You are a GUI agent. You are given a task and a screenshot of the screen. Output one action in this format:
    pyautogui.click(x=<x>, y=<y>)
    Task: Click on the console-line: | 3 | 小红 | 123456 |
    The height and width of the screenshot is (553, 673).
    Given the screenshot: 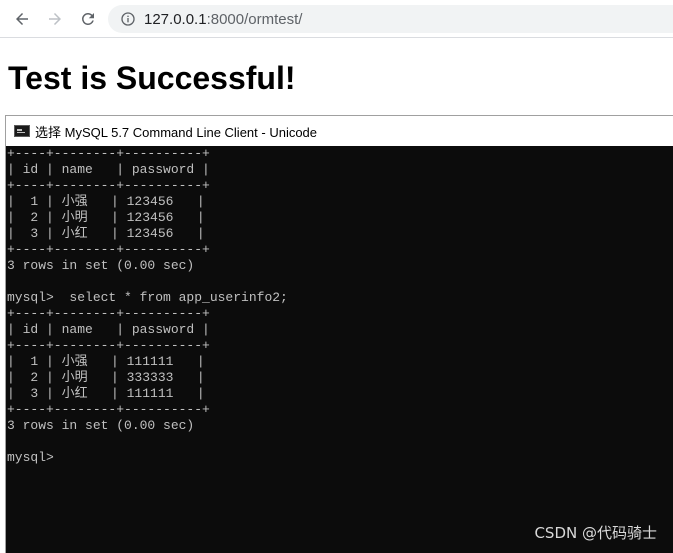 What is the action you would take?
    pyautogui.click(x=106, y=233)
    